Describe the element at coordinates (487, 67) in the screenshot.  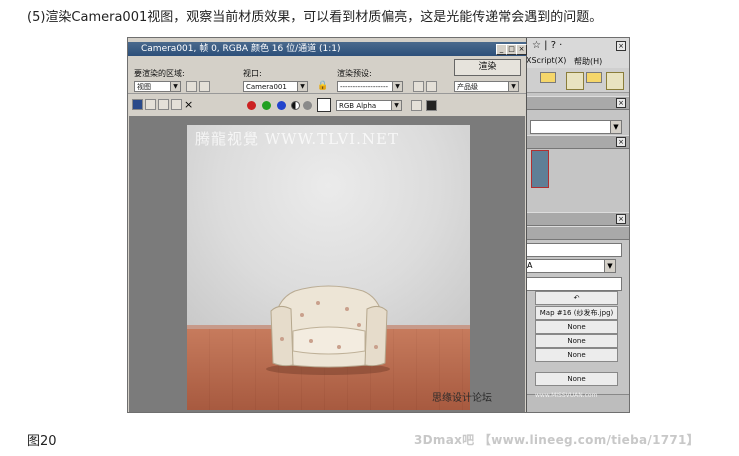
I see `render-button: 渲染` at that location.